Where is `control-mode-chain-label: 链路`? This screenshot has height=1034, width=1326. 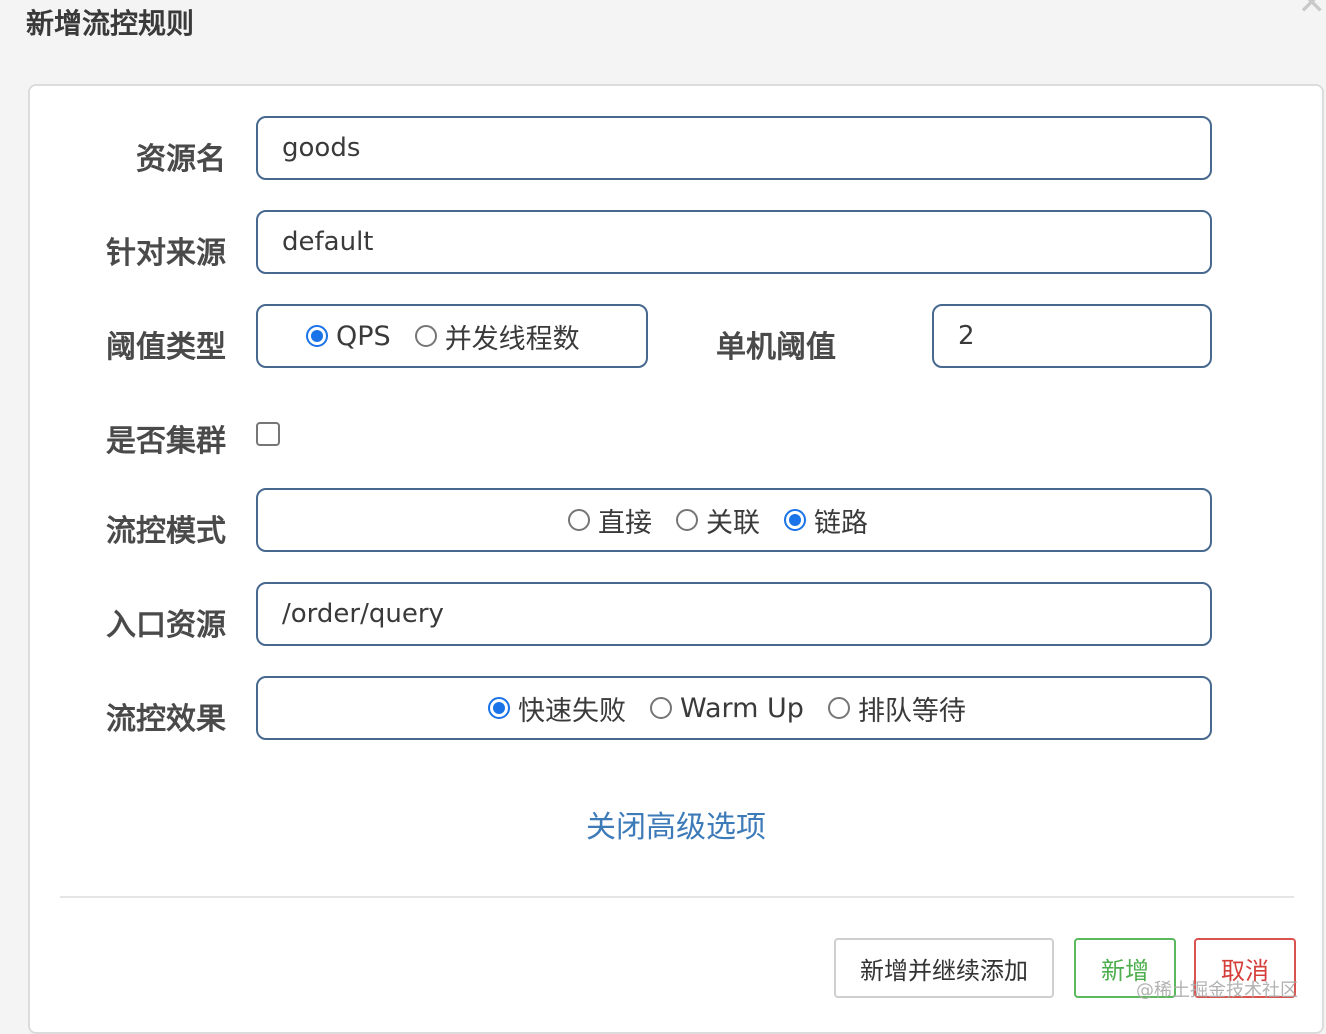
control-mode-chain-label: 链路 is located at coordinates (841, 520).